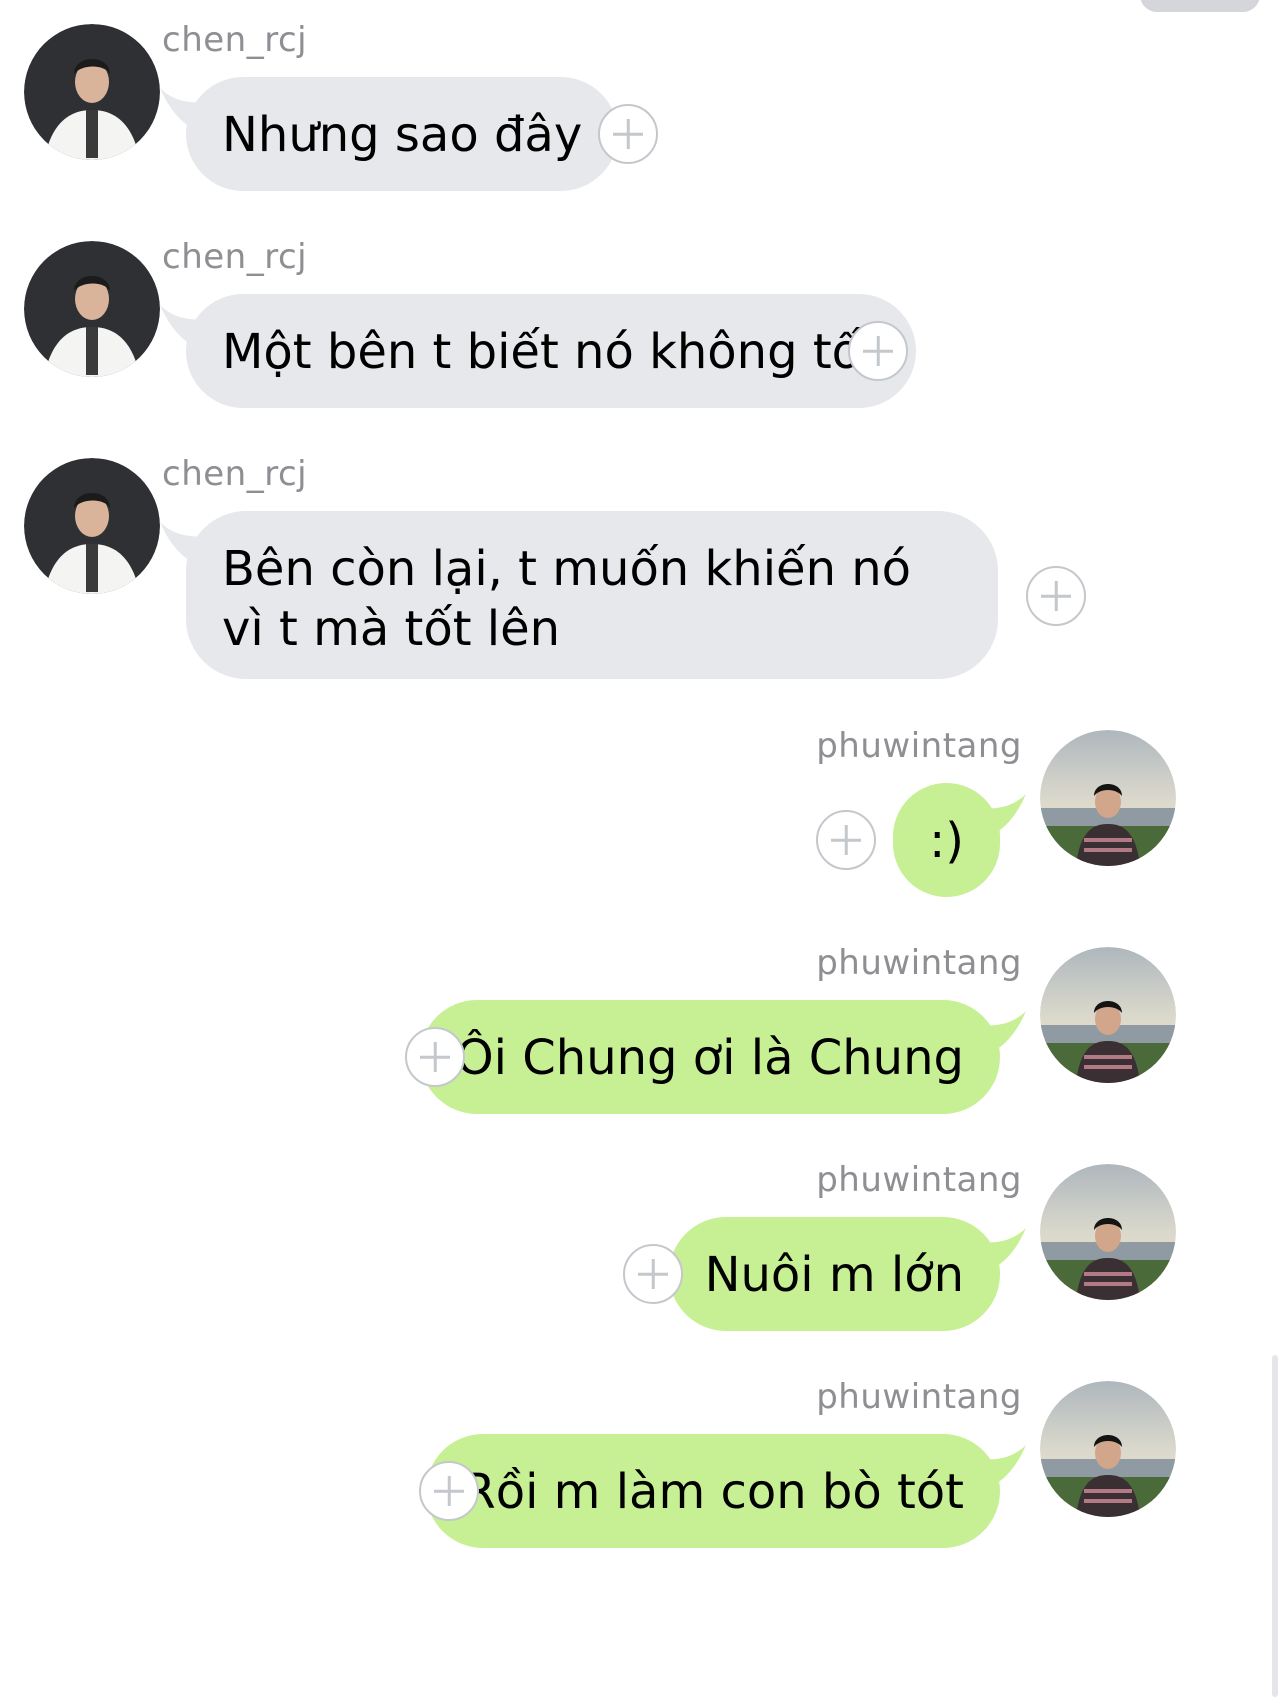 The image size is (1284, 1697). I want to click on message-text: Rồi m làm con bò tót, so click(713, 1492).